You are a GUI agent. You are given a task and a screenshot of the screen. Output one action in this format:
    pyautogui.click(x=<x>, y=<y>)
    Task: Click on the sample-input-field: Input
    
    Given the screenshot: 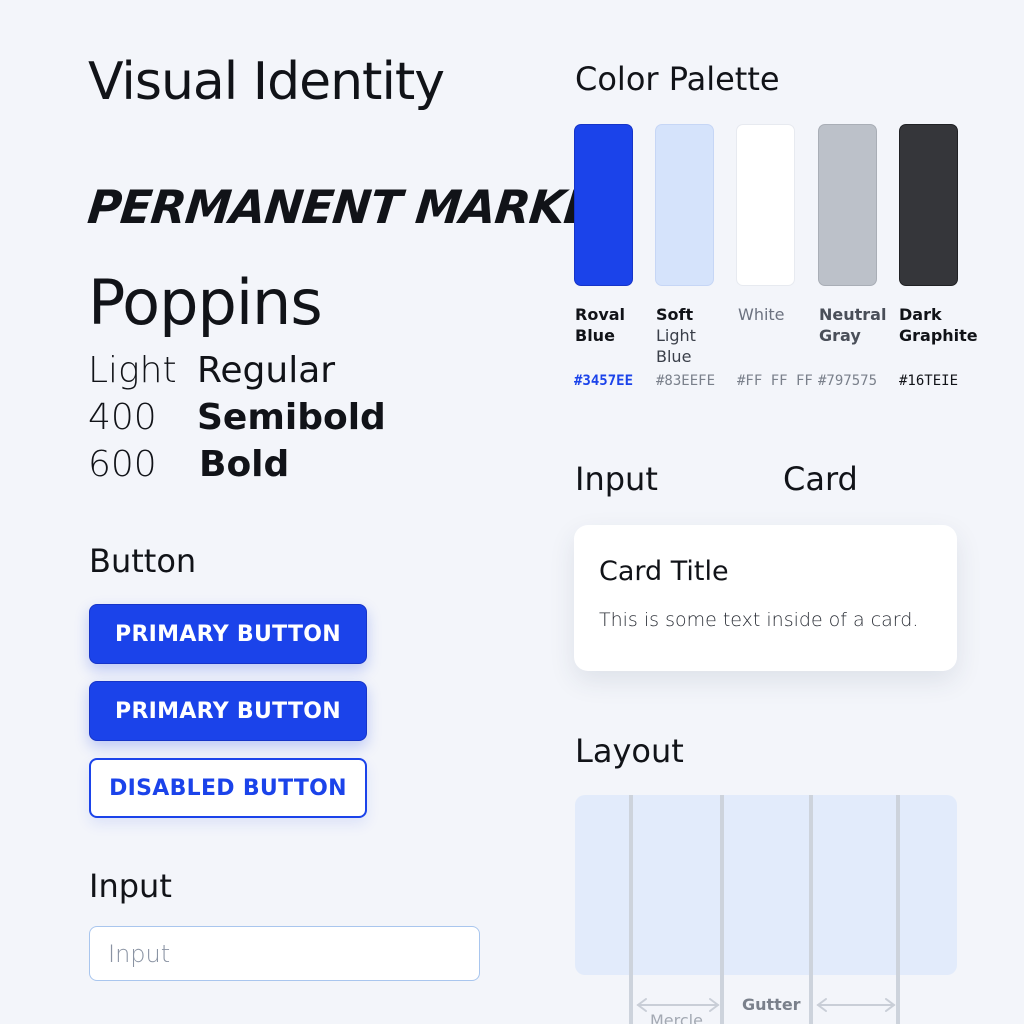 What is the action you would take?
    pyautogui.click(x=284, y=953)
    